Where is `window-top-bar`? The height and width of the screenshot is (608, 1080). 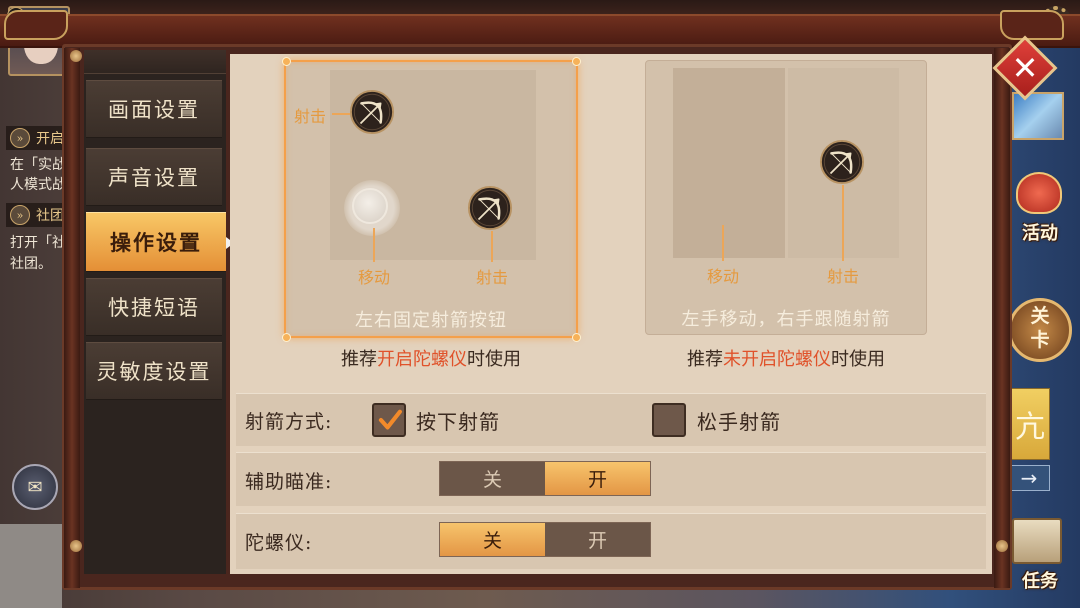 window-top-bar is located at coordinates (540, 31).